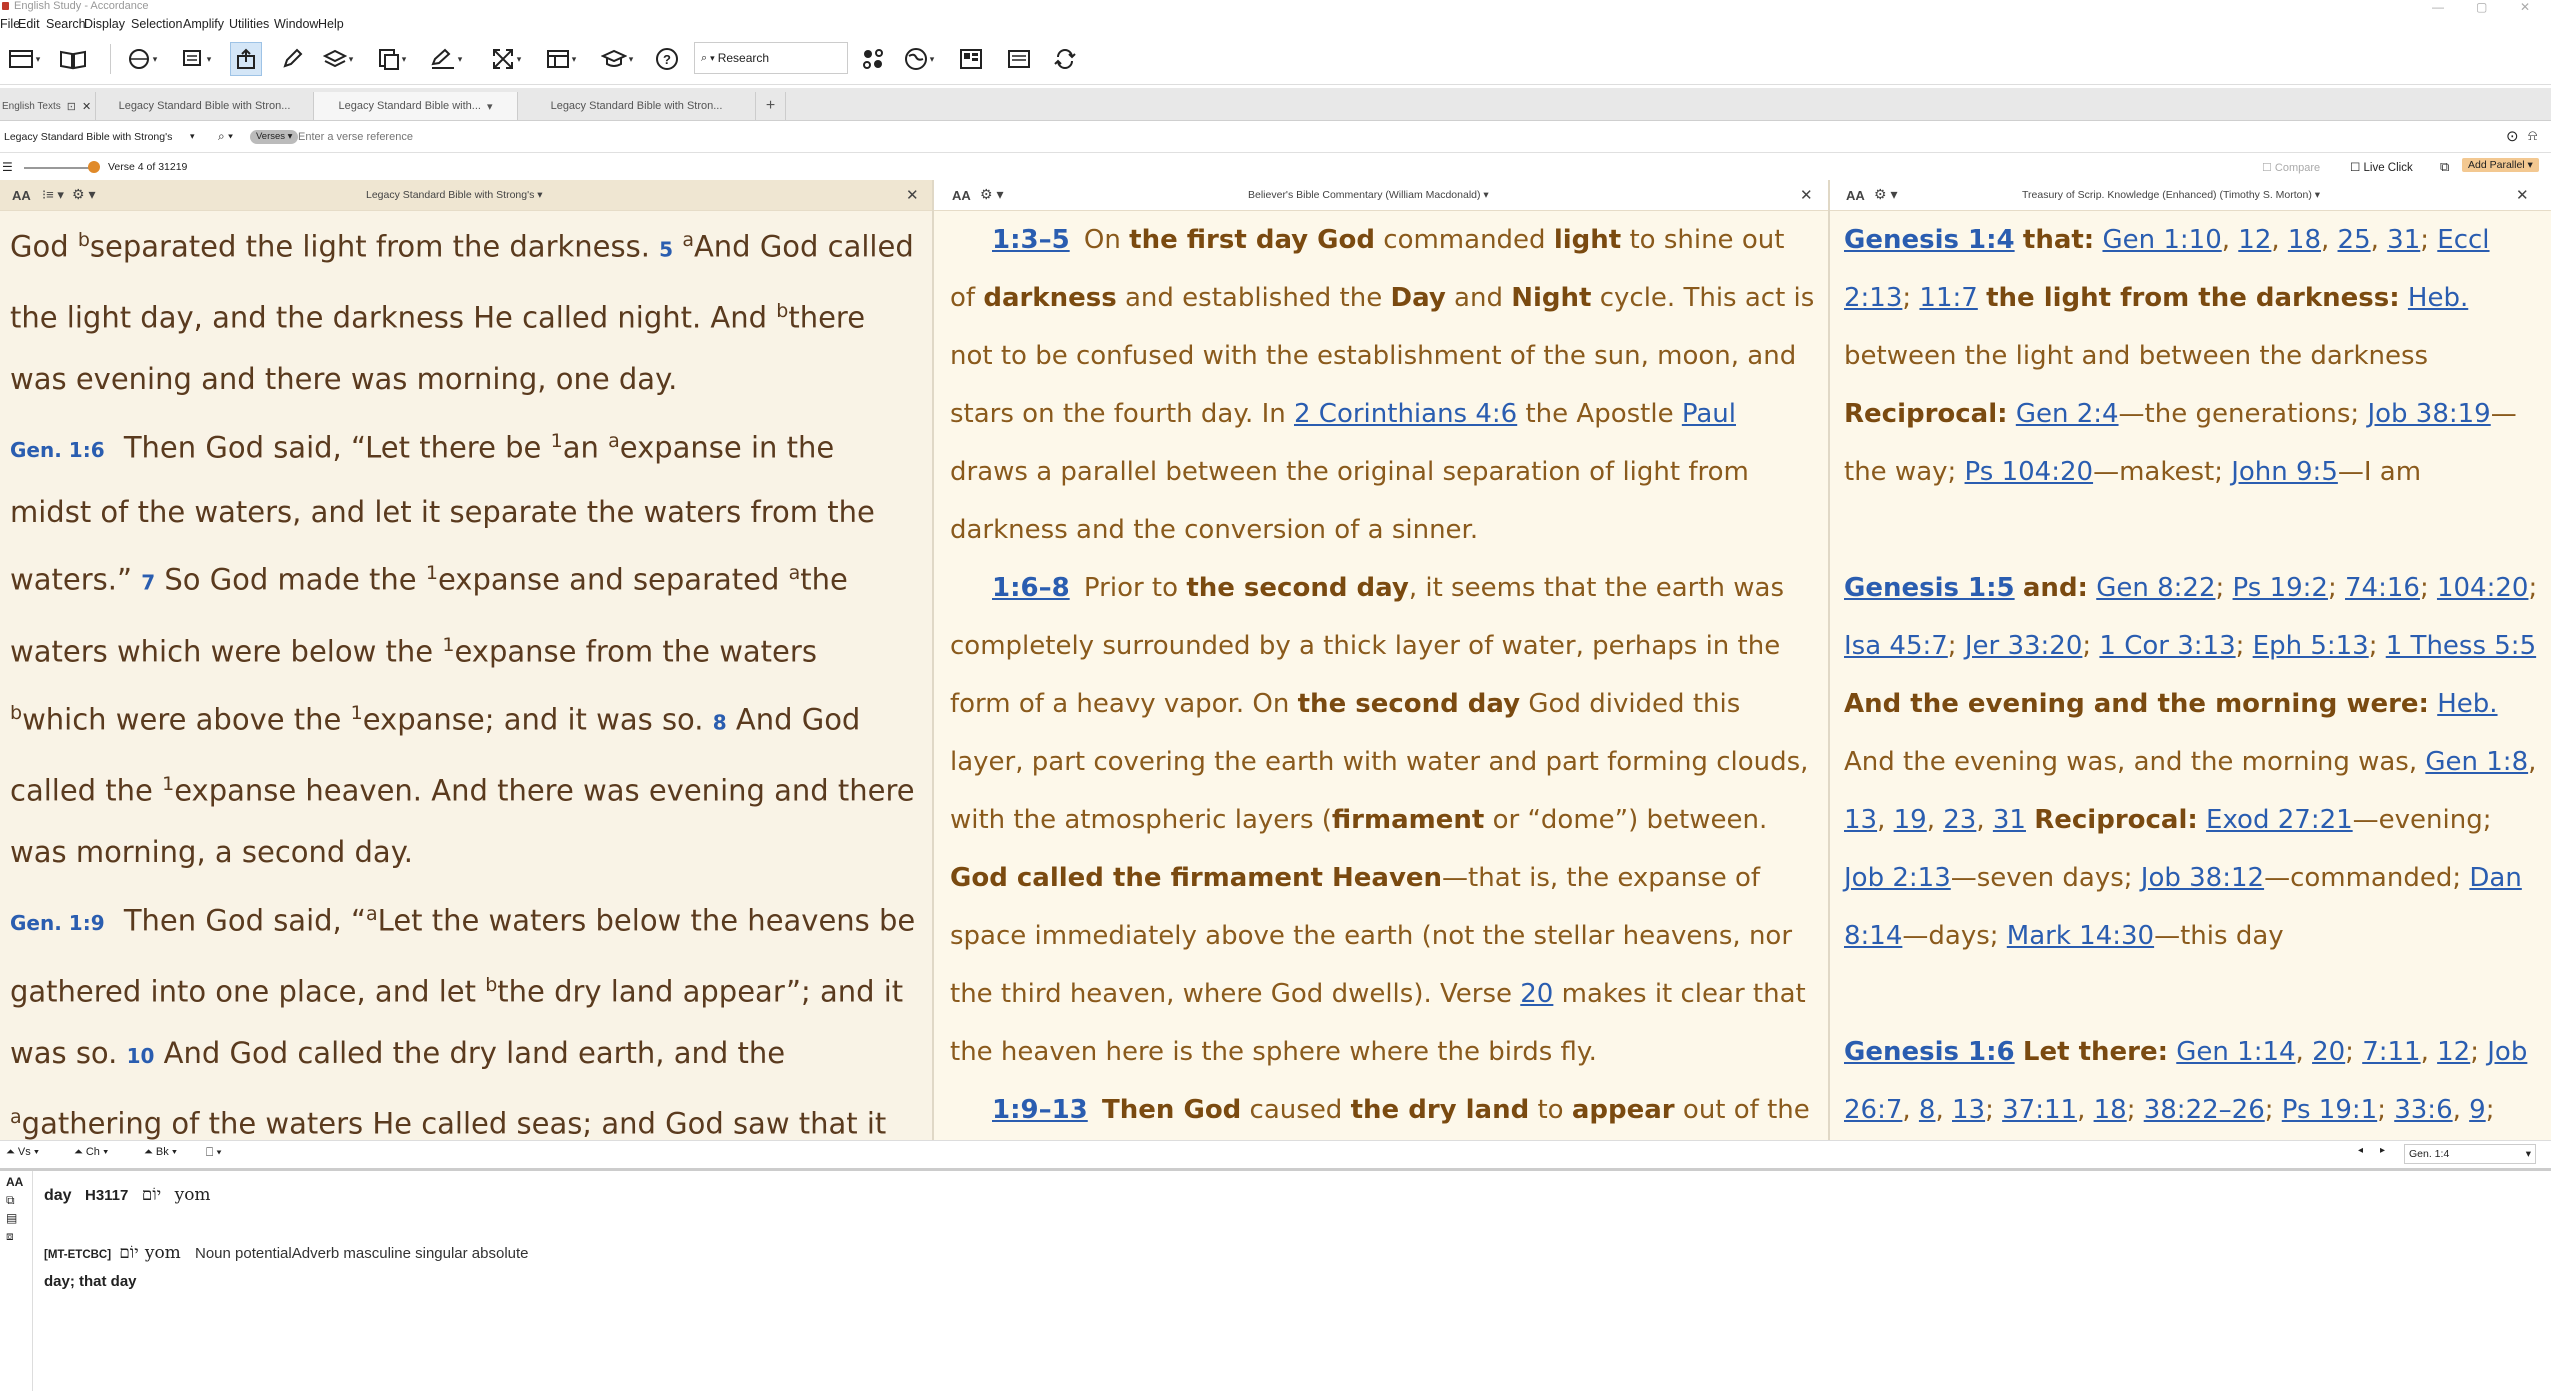 Image resolution: width=2551 pixels, height=1391 pixels. I want to click on source-label: [MT-ETCBC], so click(78, 1255).